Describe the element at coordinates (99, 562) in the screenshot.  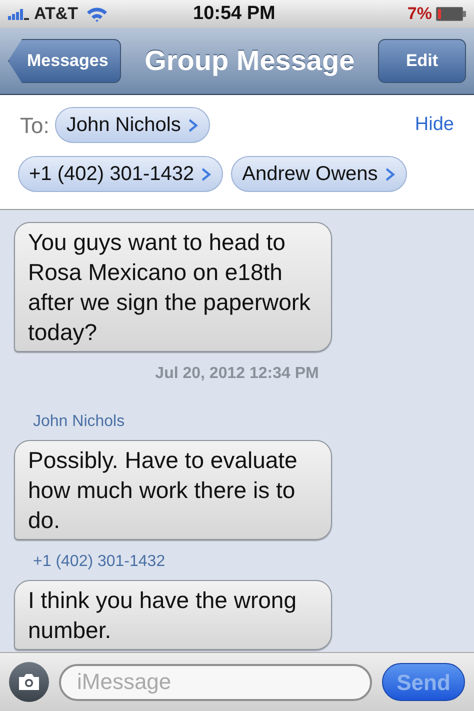
I see `sender-name: +1 (402) 301-1432` at that location.